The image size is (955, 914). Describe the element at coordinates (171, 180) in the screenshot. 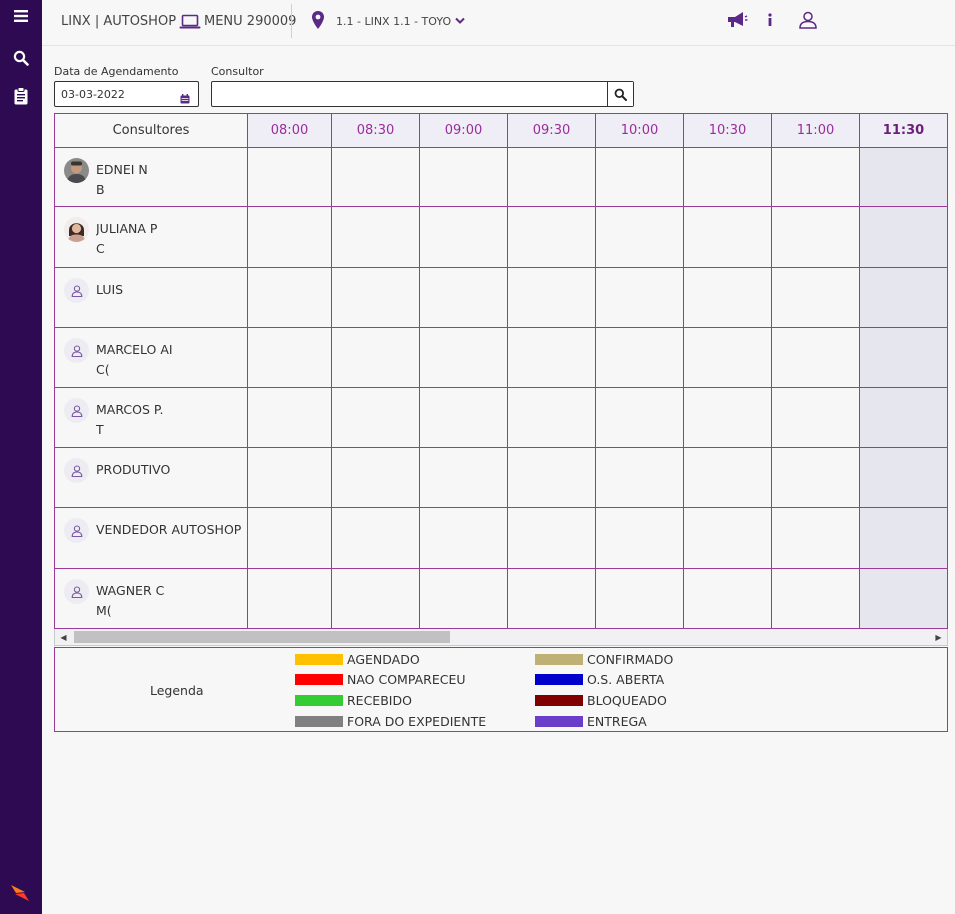

I see `consultant-name: EDNEI N B` at that location.